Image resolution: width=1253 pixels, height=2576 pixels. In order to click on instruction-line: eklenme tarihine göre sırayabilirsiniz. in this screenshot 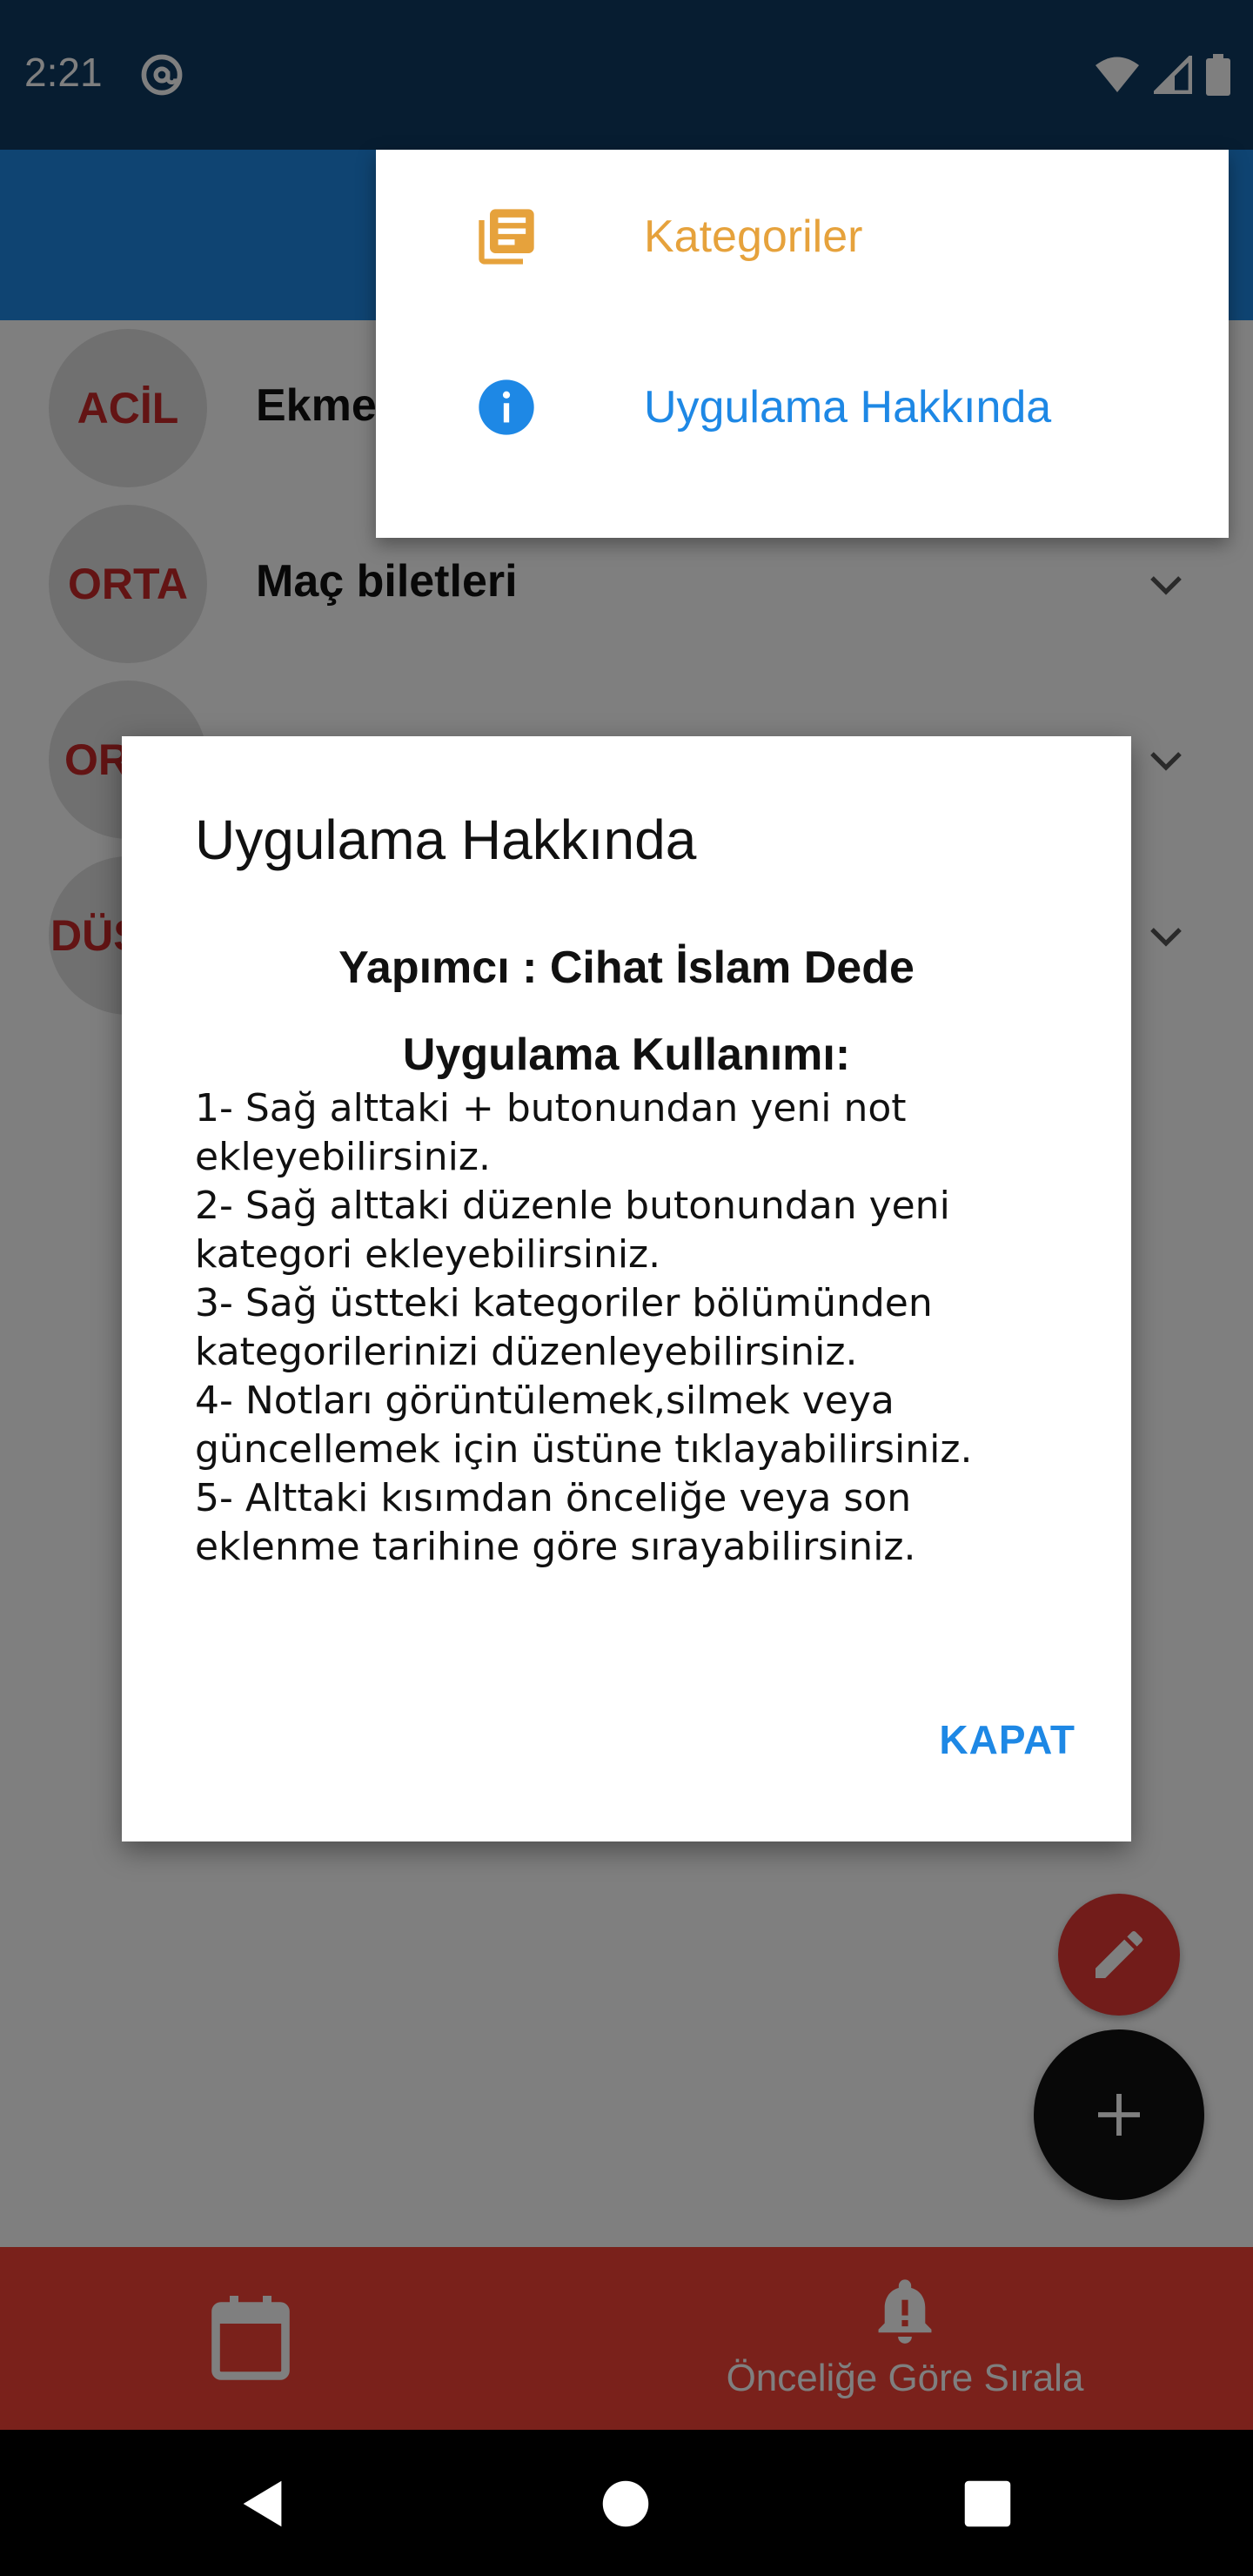, I will do `click(555, 1547)`.